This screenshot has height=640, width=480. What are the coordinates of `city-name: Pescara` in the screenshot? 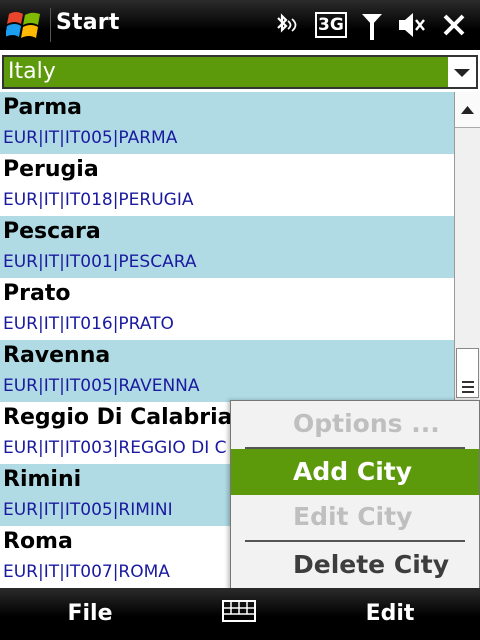 It's located at (52, 231).